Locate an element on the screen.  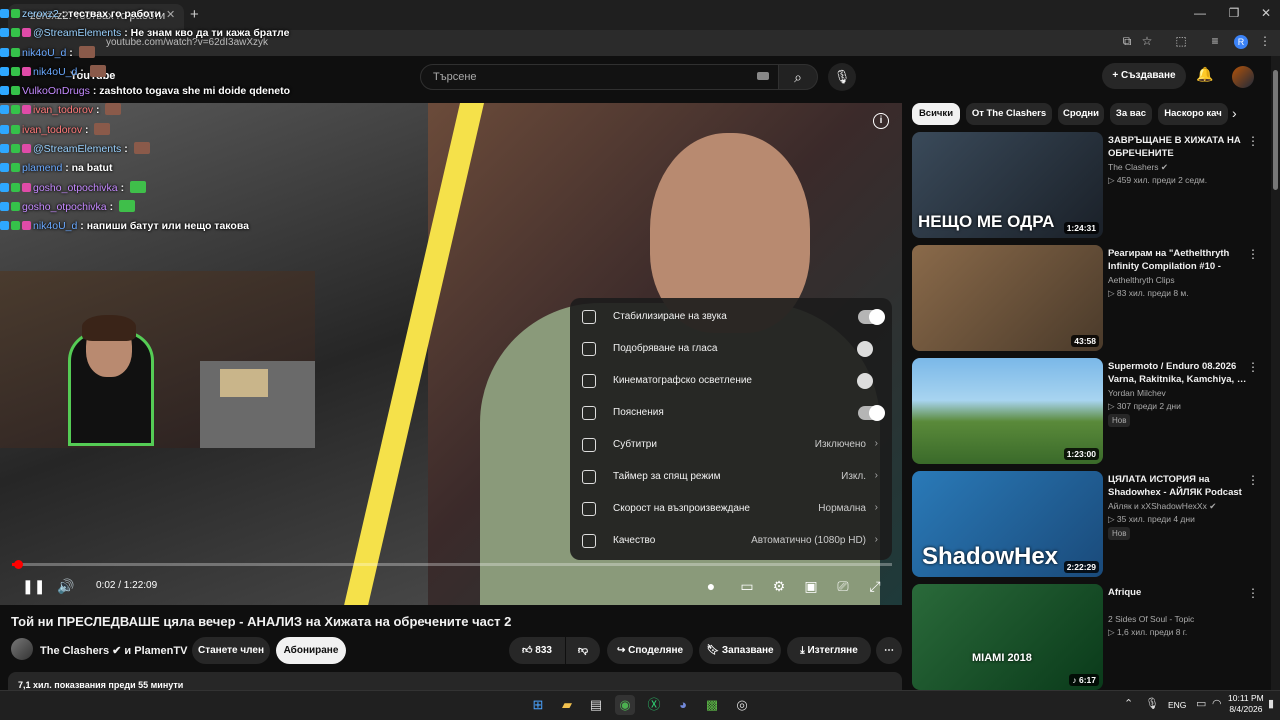
filter-chip: За вас is located at coordinates (1131, 114).